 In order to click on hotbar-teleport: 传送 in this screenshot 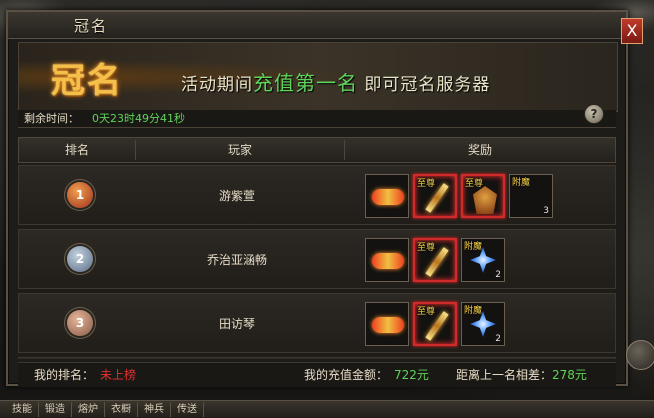, I will do `click(187, 409)`.